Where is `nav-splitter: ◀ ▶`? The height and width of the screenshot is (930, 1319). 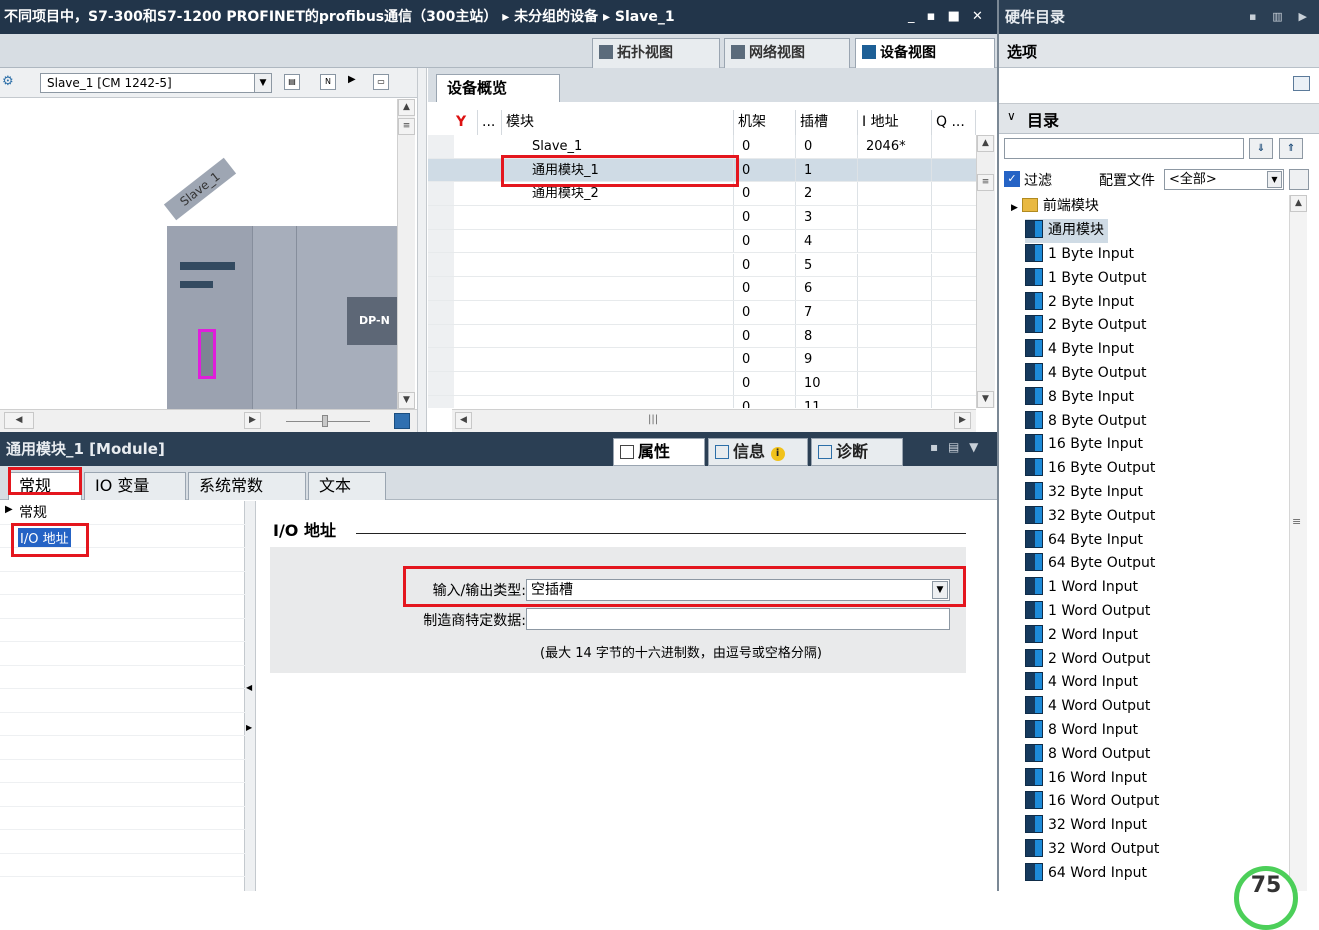
nav-splitter: ◀ ▶ is located at coordinates (250, 696).